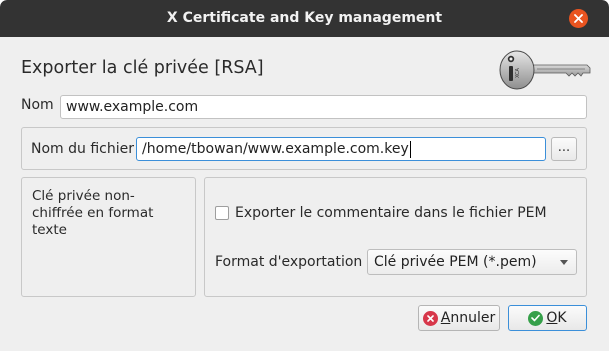 This screenshot has width=609, height=351. What do you see at coordinates (430, 318) in the screenshot?
I see `cancel-icon` at bounding box center [430, 318].